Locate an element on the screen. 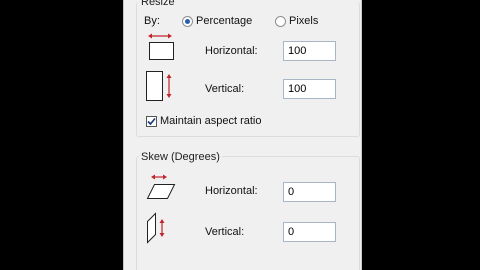 This screenshot has width=480, height=270. skew-horizontal-input is located at coordinates (309, 192).